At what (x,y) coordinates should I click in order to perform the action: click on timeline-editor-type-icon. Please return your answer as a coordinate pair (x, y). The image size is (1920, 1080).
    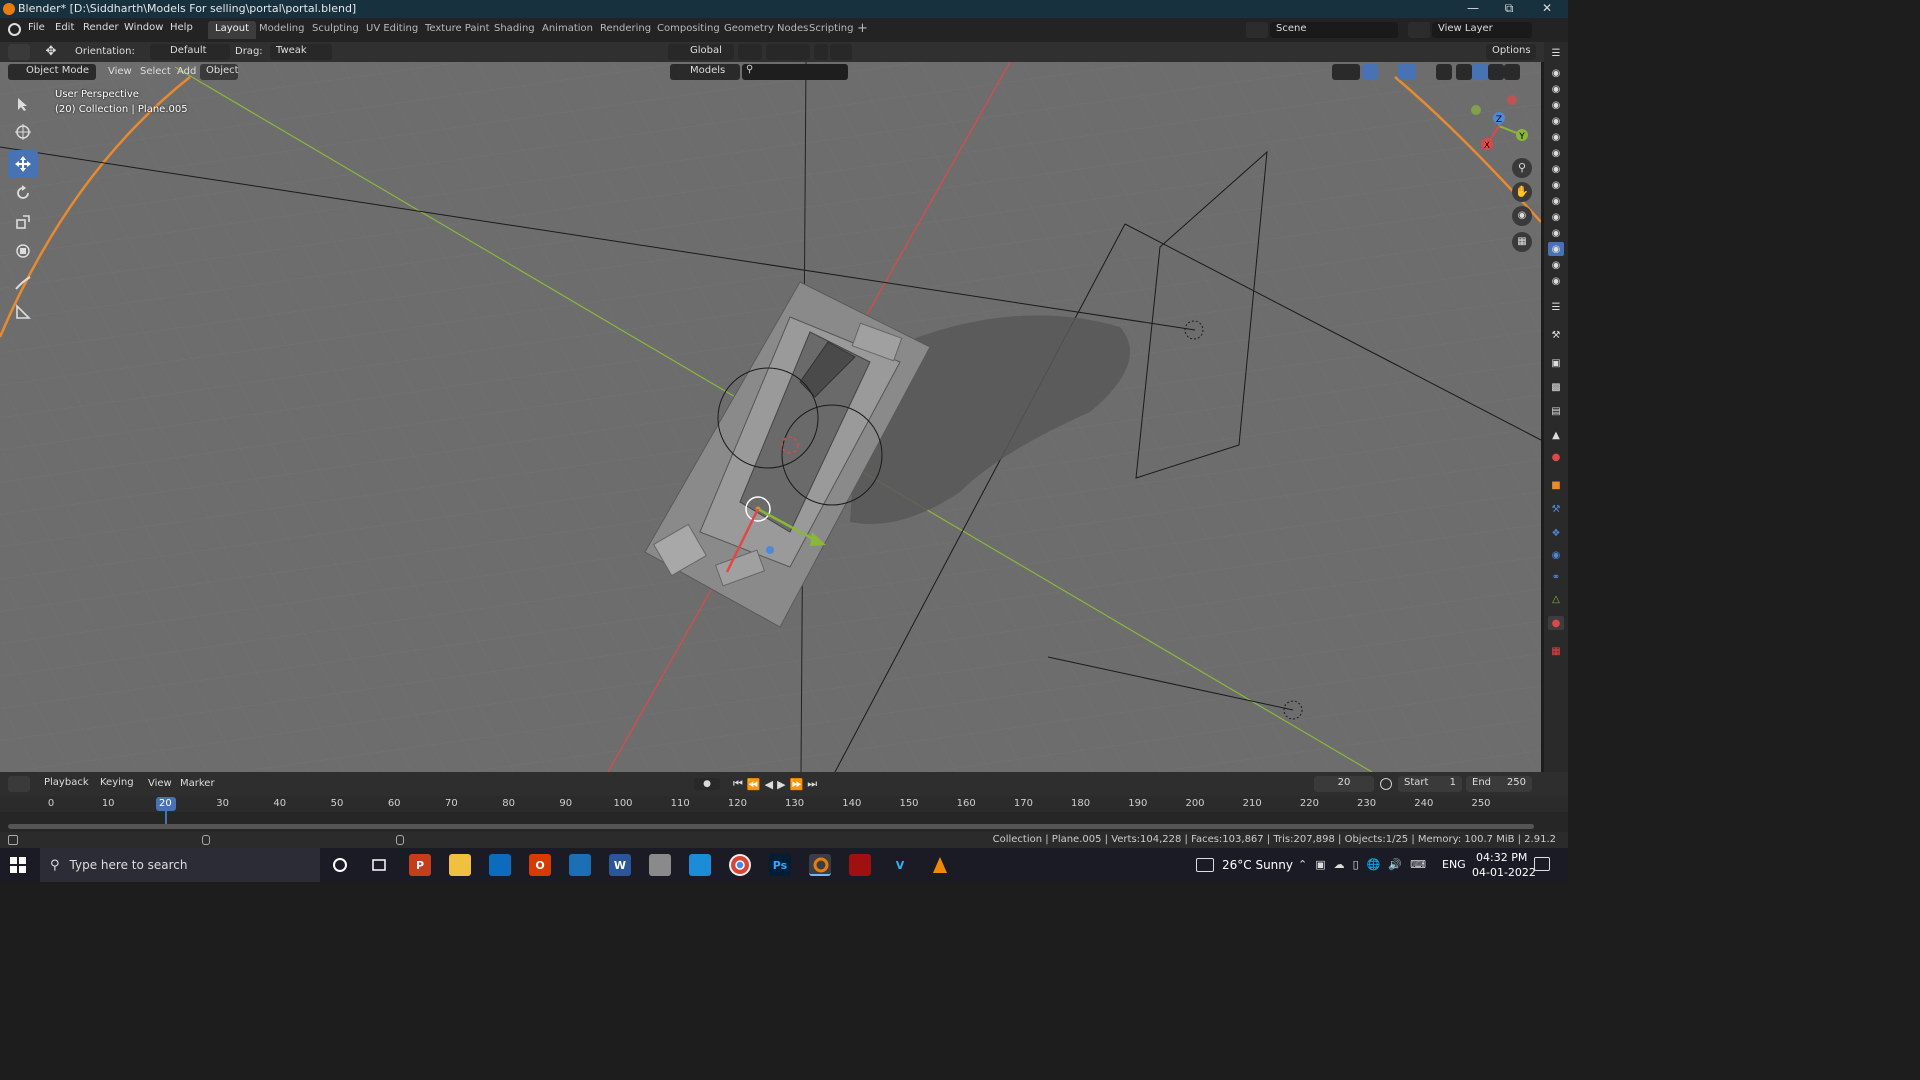
    Looking at the image, I should click on (19, 784).